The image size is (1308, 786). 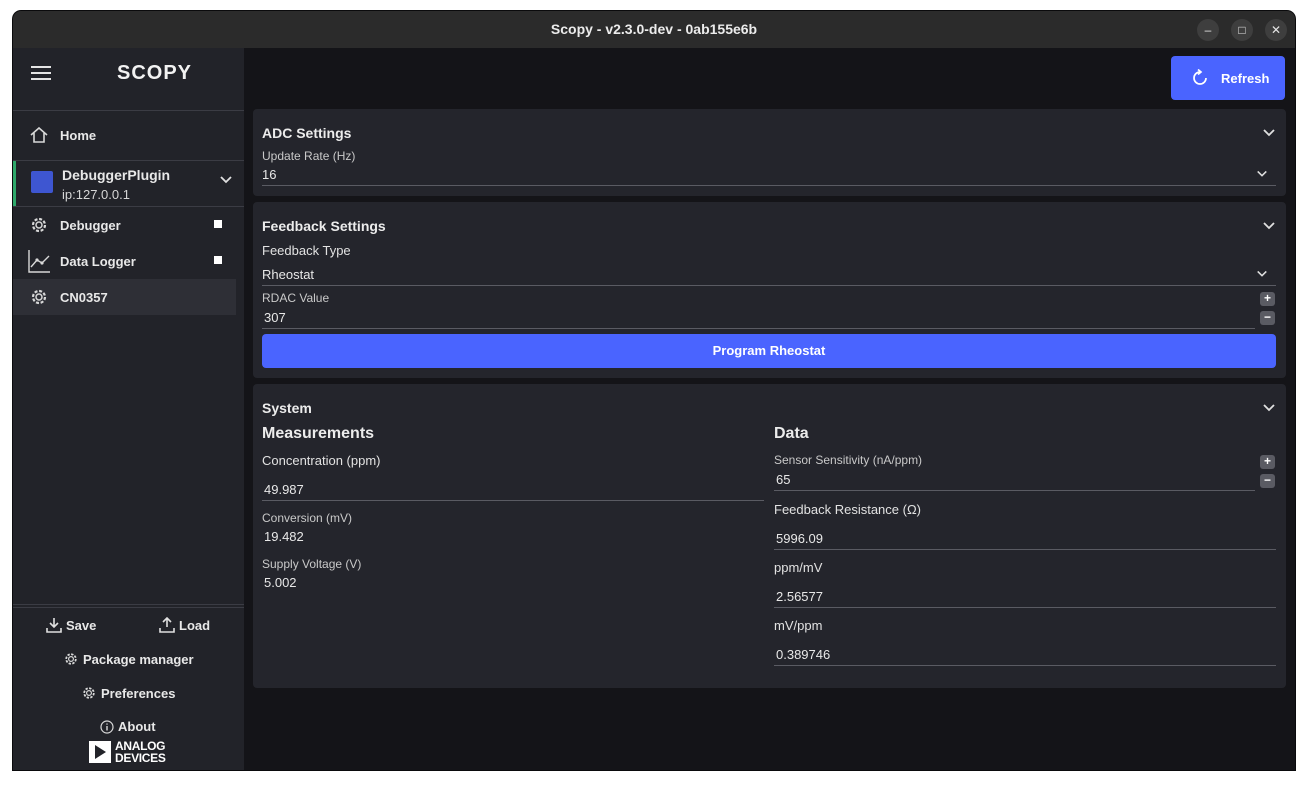 I want to click on sidebar-item-data-logger: Data Logger, so click(x=124, y=261).